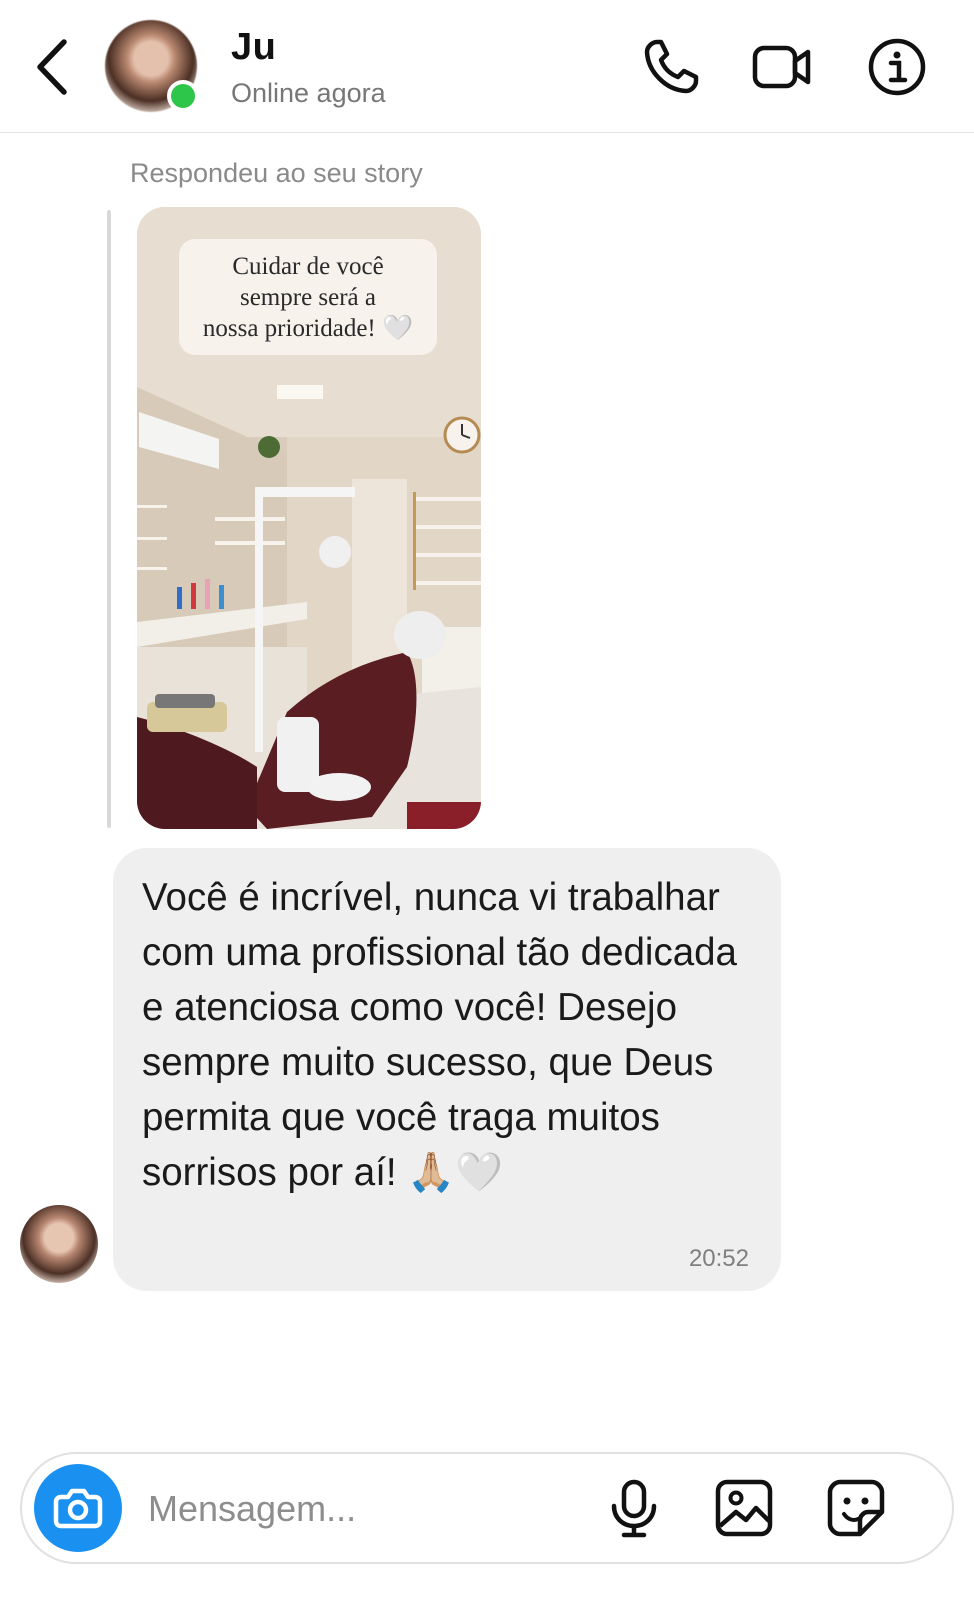 The height and width of the screenshot is (1614, 974). Describe the element at coordinates (744, 1508) in the screenshot. I see `gallery-icon` at that location.